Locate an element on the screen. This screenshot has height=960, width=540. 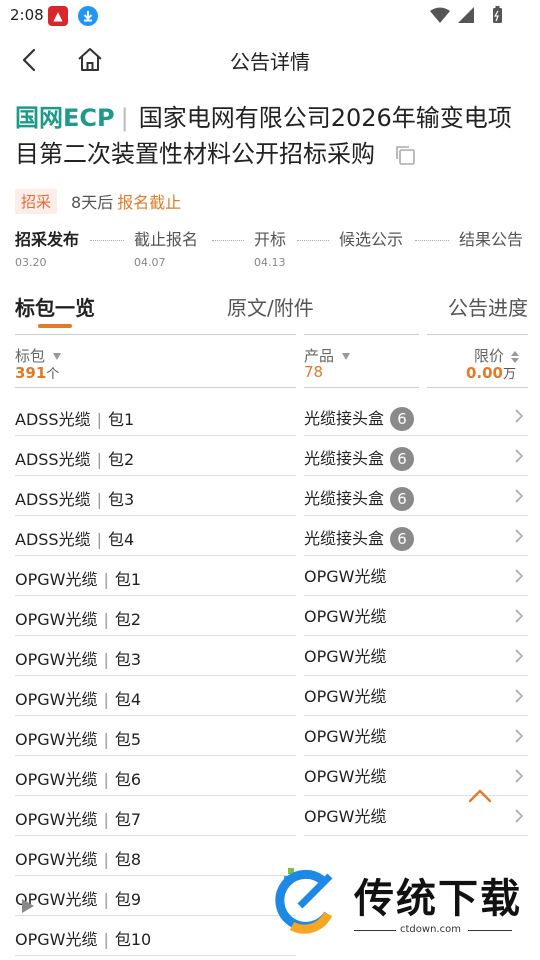
table-row: ADSS光缆 | 包3 光缆接头盒 6 is located at coordinates (270, 496).